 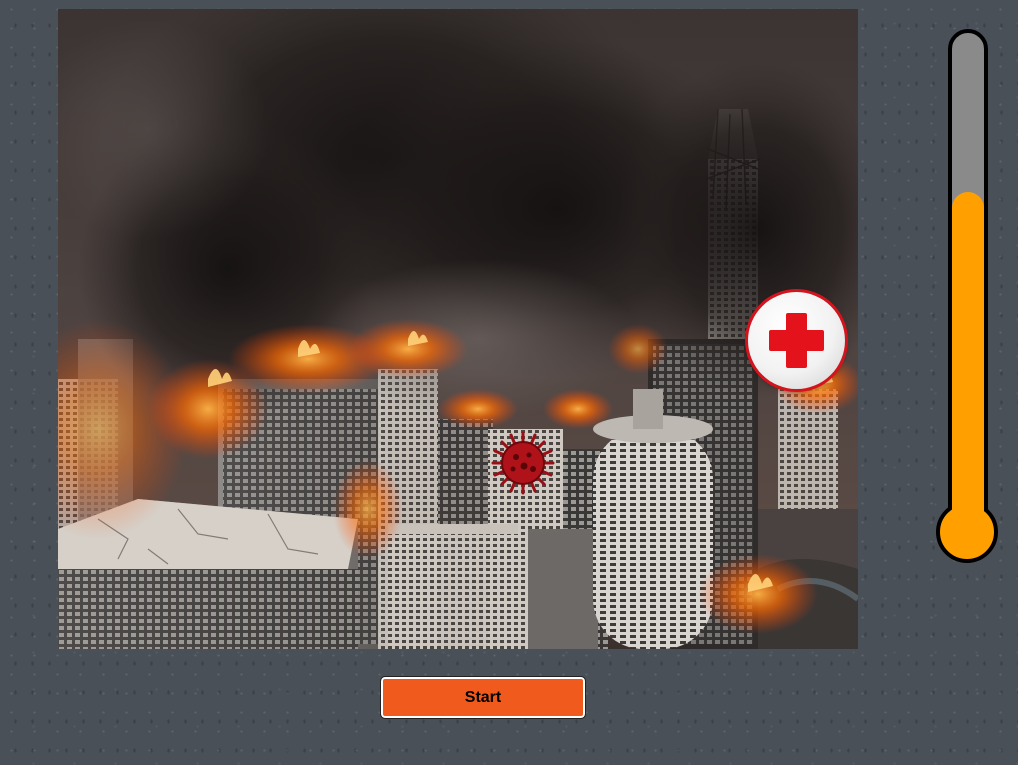 I want to click on medkit-icon, so click(x=796, y=340).